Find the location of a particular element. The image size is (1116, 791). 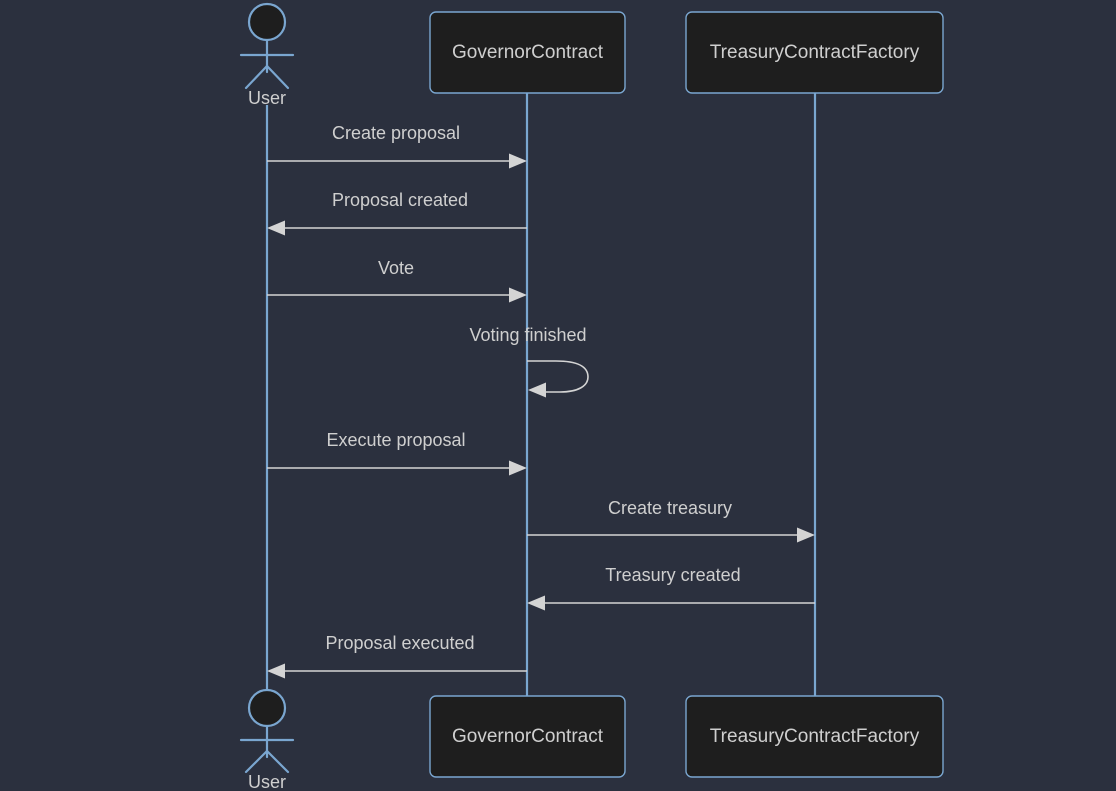

participant-label-treasurycontractfactory-top: TreasuryContractFactory is located at coordinates (815, 52).